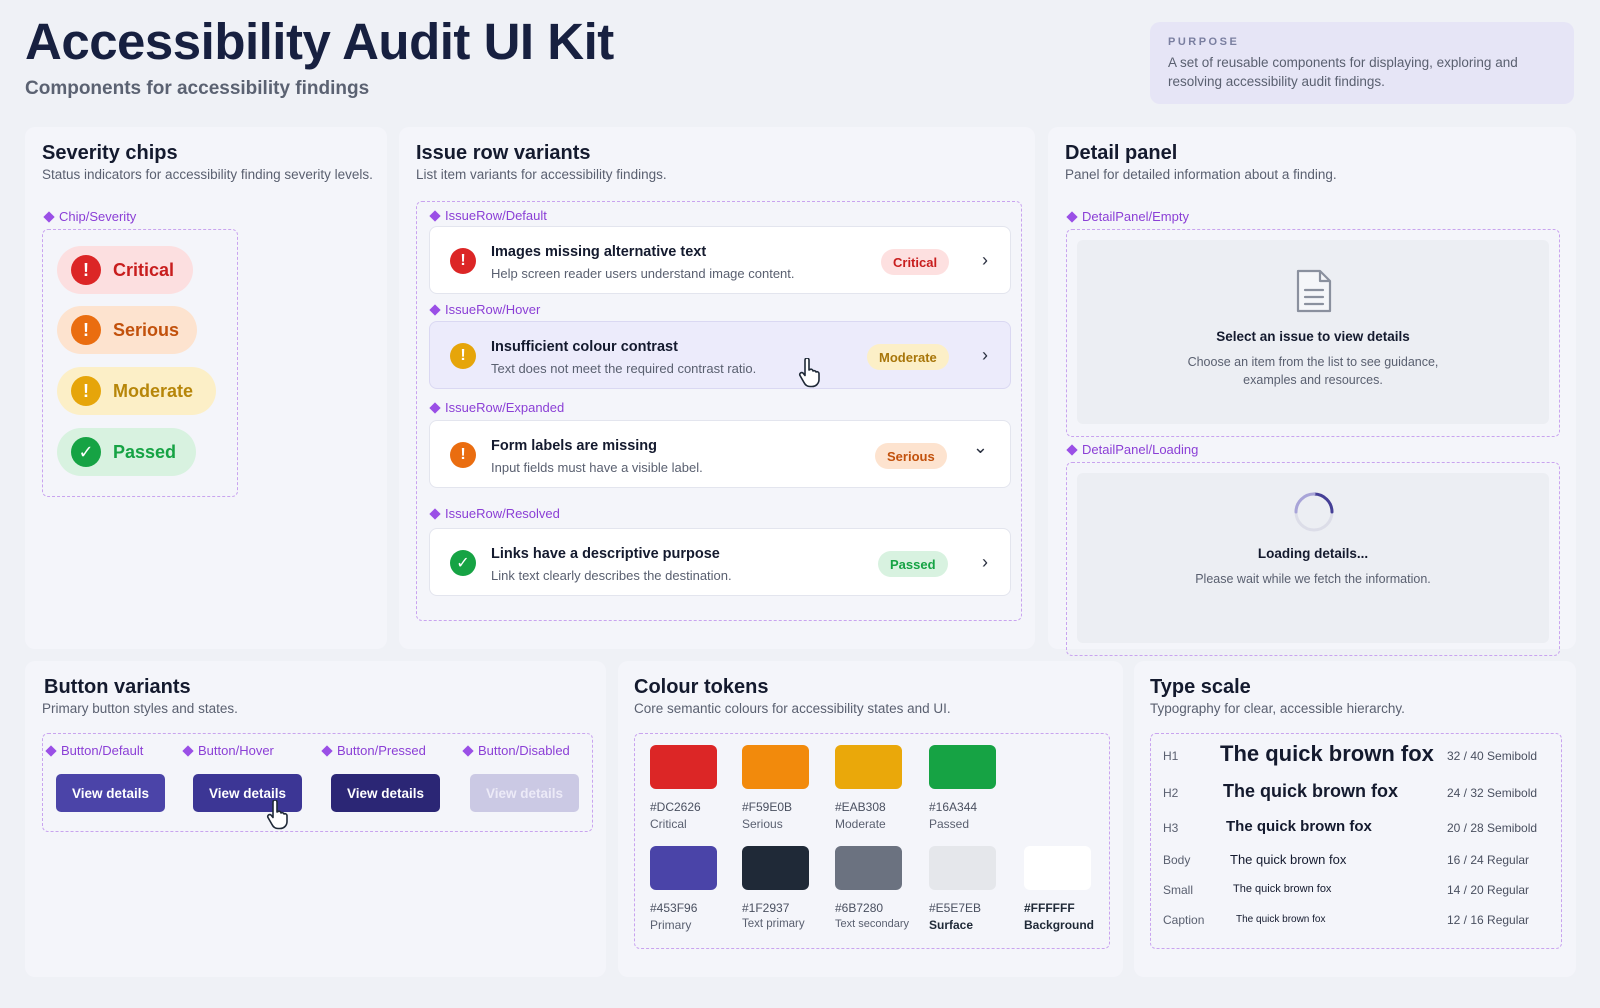 This screenshot has height=1008, width=1600. Describe the element at coordinates (859, 908) in the screenshot. I see `swatch-hex: #6B7280` at that location.